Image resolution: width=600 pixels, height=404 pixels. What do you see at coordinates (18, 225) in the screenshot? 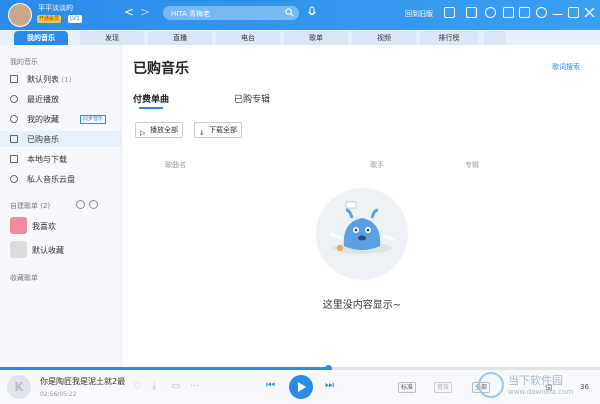
I see `heart-cover-icon` at bounding box center [18, 225].